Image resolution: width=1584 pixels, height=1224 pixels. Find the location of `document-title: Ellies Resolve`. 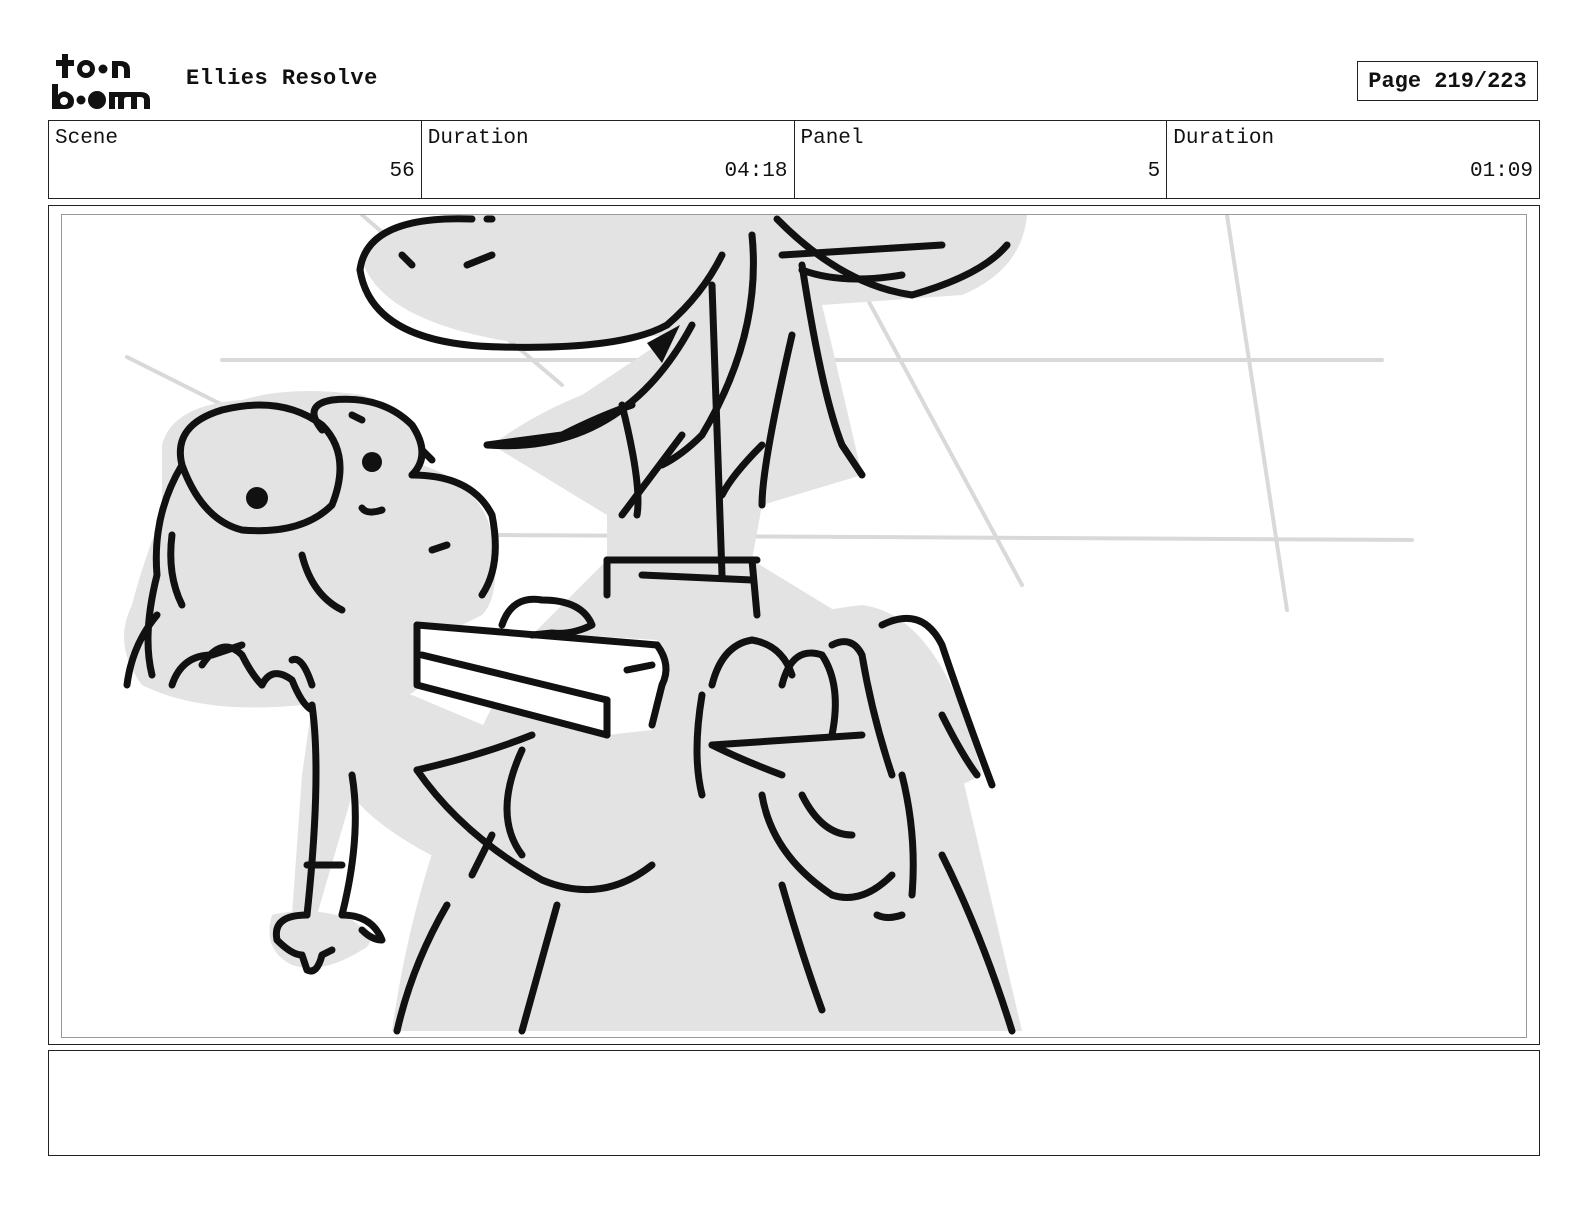

document-title: Ellies Resolve is located at coordinates (282, 78).